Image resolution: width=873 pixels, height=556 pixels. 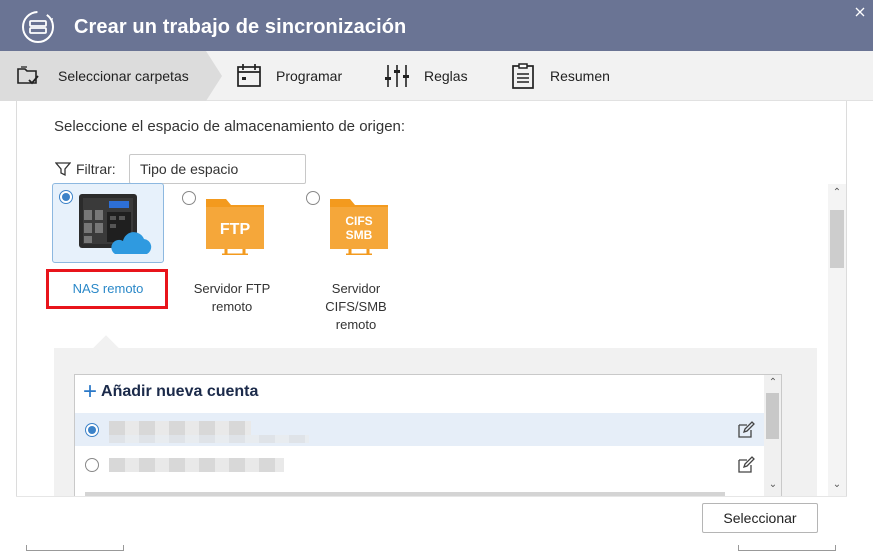 What do you see at coordinates (240, 27) in the screenshot?
I see `window-title: Crear un trabajo de sincronización` at bounding box center [240, 27].